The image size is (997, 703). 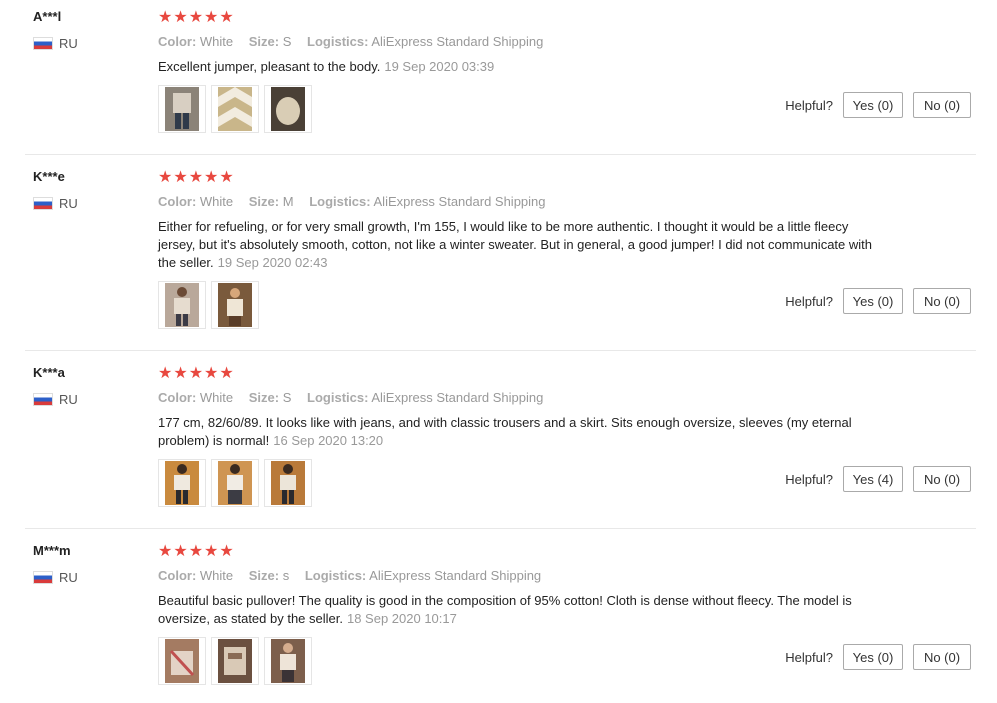 I want to click on russia-flag-icon, so click(x=43, y=577).